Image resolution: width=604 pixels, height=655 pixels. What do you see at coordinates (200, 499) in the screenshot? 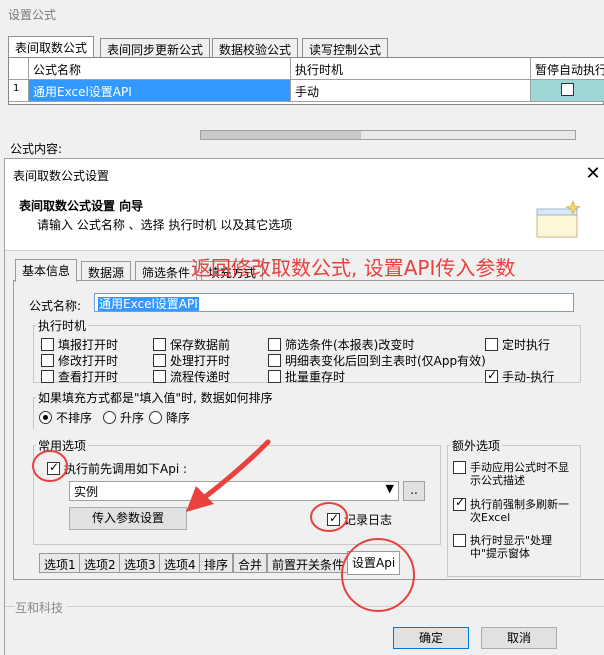
I see `arrow-head-icon` at bounding box center [200, 499].